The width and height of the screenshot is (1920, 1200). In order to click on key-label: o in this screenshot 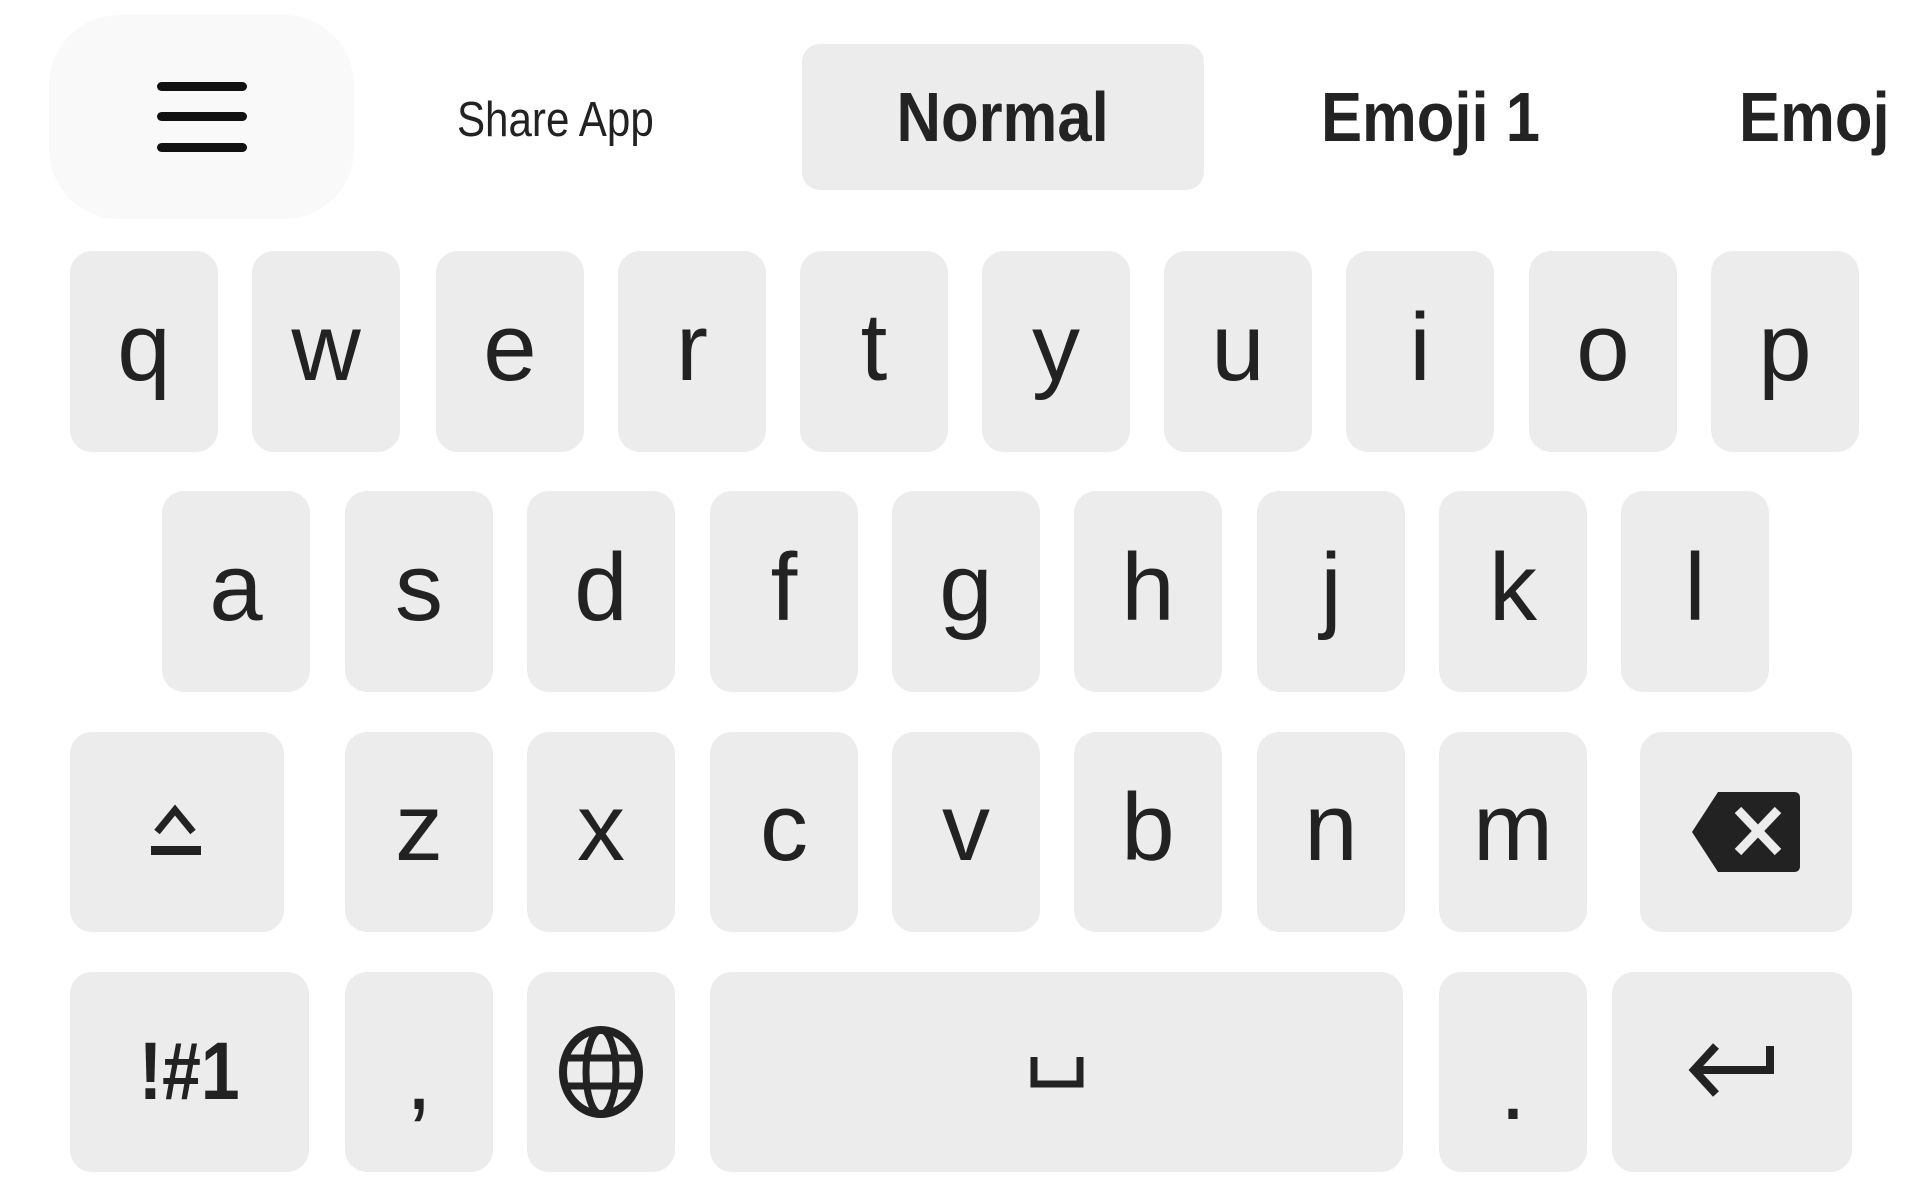, I will do `click(1603, 347)`.